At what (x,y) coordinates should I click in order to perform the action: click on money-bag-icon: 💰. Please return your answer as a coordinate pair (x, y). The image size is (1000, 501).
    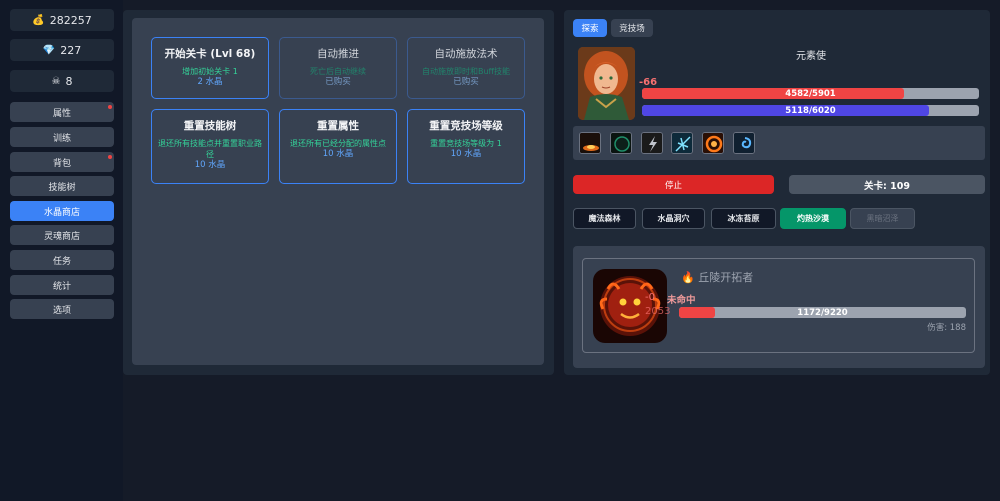
    Looking at the image, I should click on (38, 20).